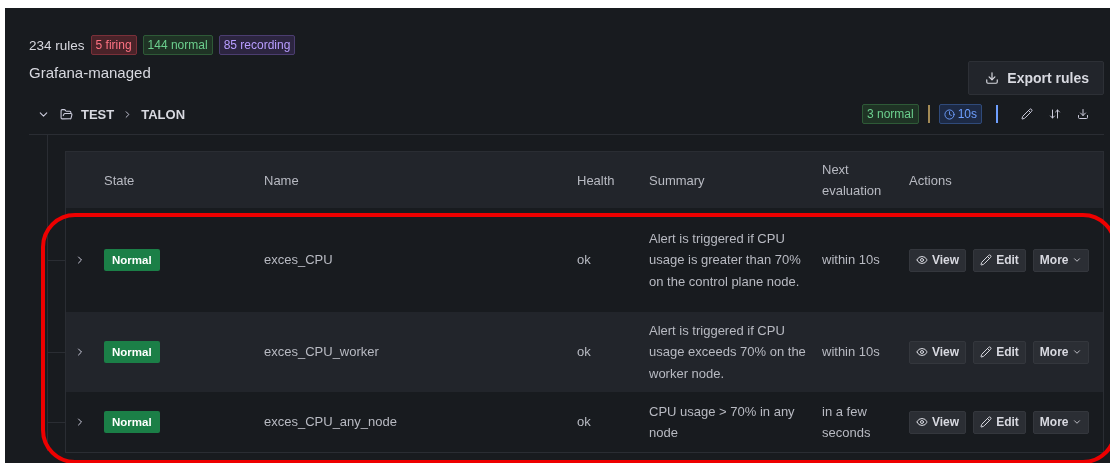 The width and height of the screenshot is (1110, 463). I want to click on next-evaluation: in a few seconds, so click(847, 422).